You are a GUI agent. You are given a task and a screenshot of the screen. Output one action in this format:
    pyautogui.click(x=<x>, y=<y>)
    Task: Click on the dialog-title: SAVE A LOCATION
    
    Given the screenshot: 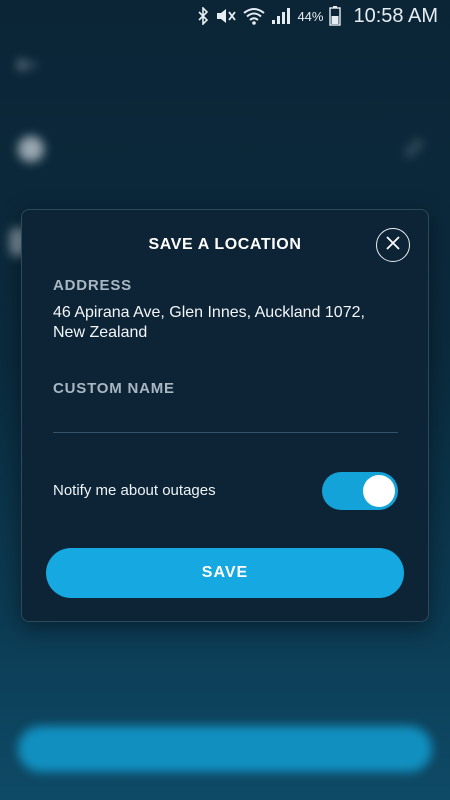 What is the action you would take?
    pyautogui.click(x=225, y=244)
    